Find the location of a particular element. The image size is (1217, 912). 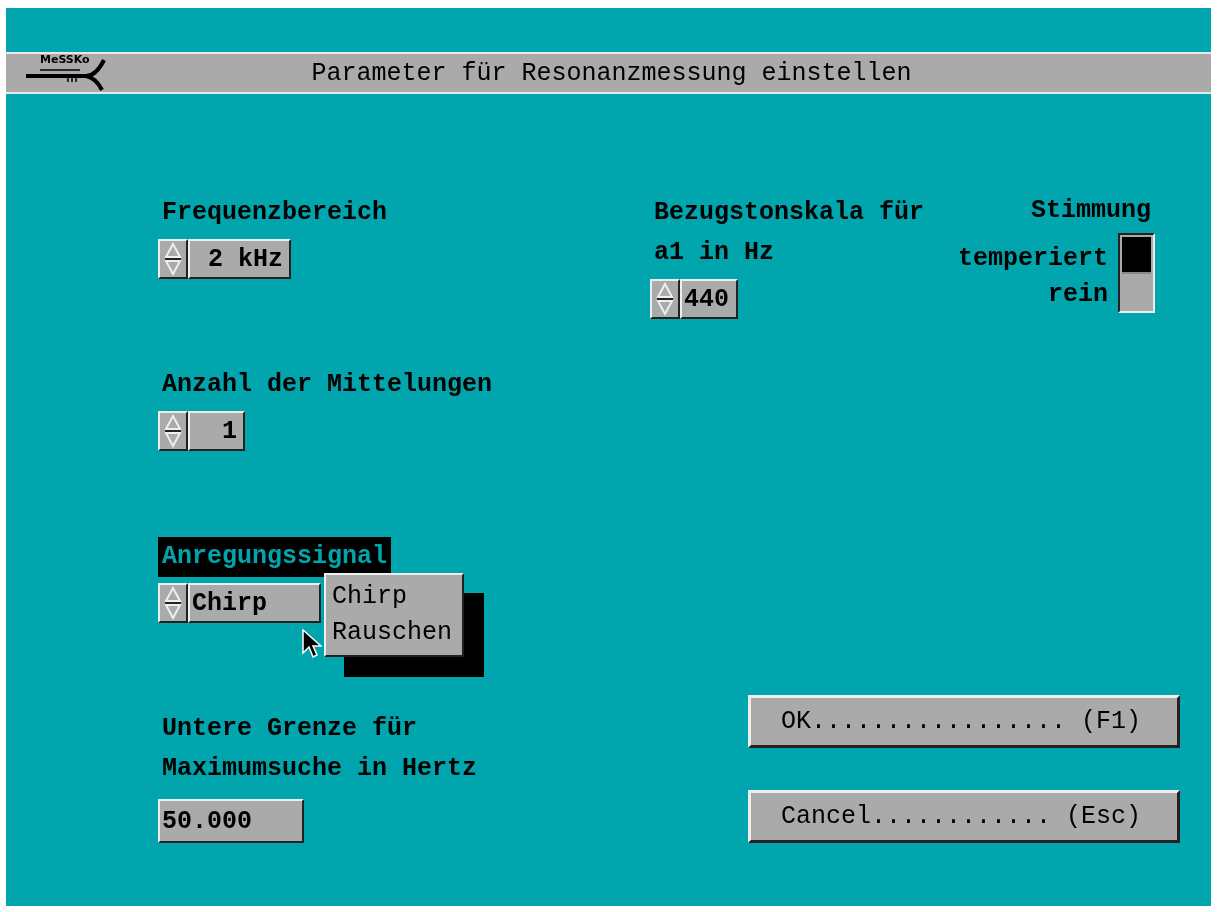

dropdown-option: Chirp is located at coordinates (394, 597).